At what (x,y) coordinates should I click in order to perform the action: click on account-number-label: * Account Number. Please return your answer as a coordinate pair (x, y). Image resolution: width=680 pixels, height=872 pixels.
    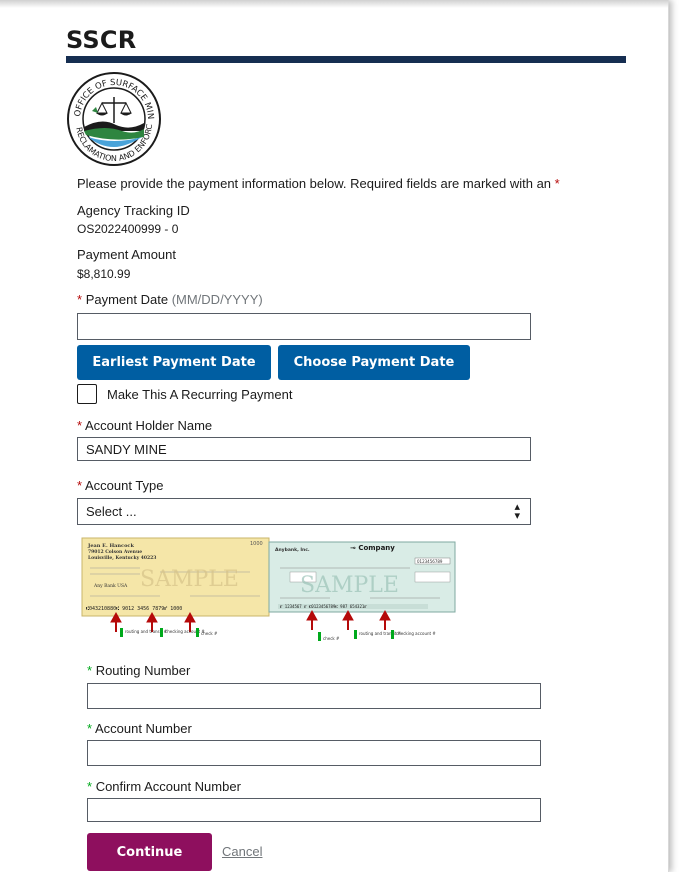
    Looking at the image, I should click on (139, 728).